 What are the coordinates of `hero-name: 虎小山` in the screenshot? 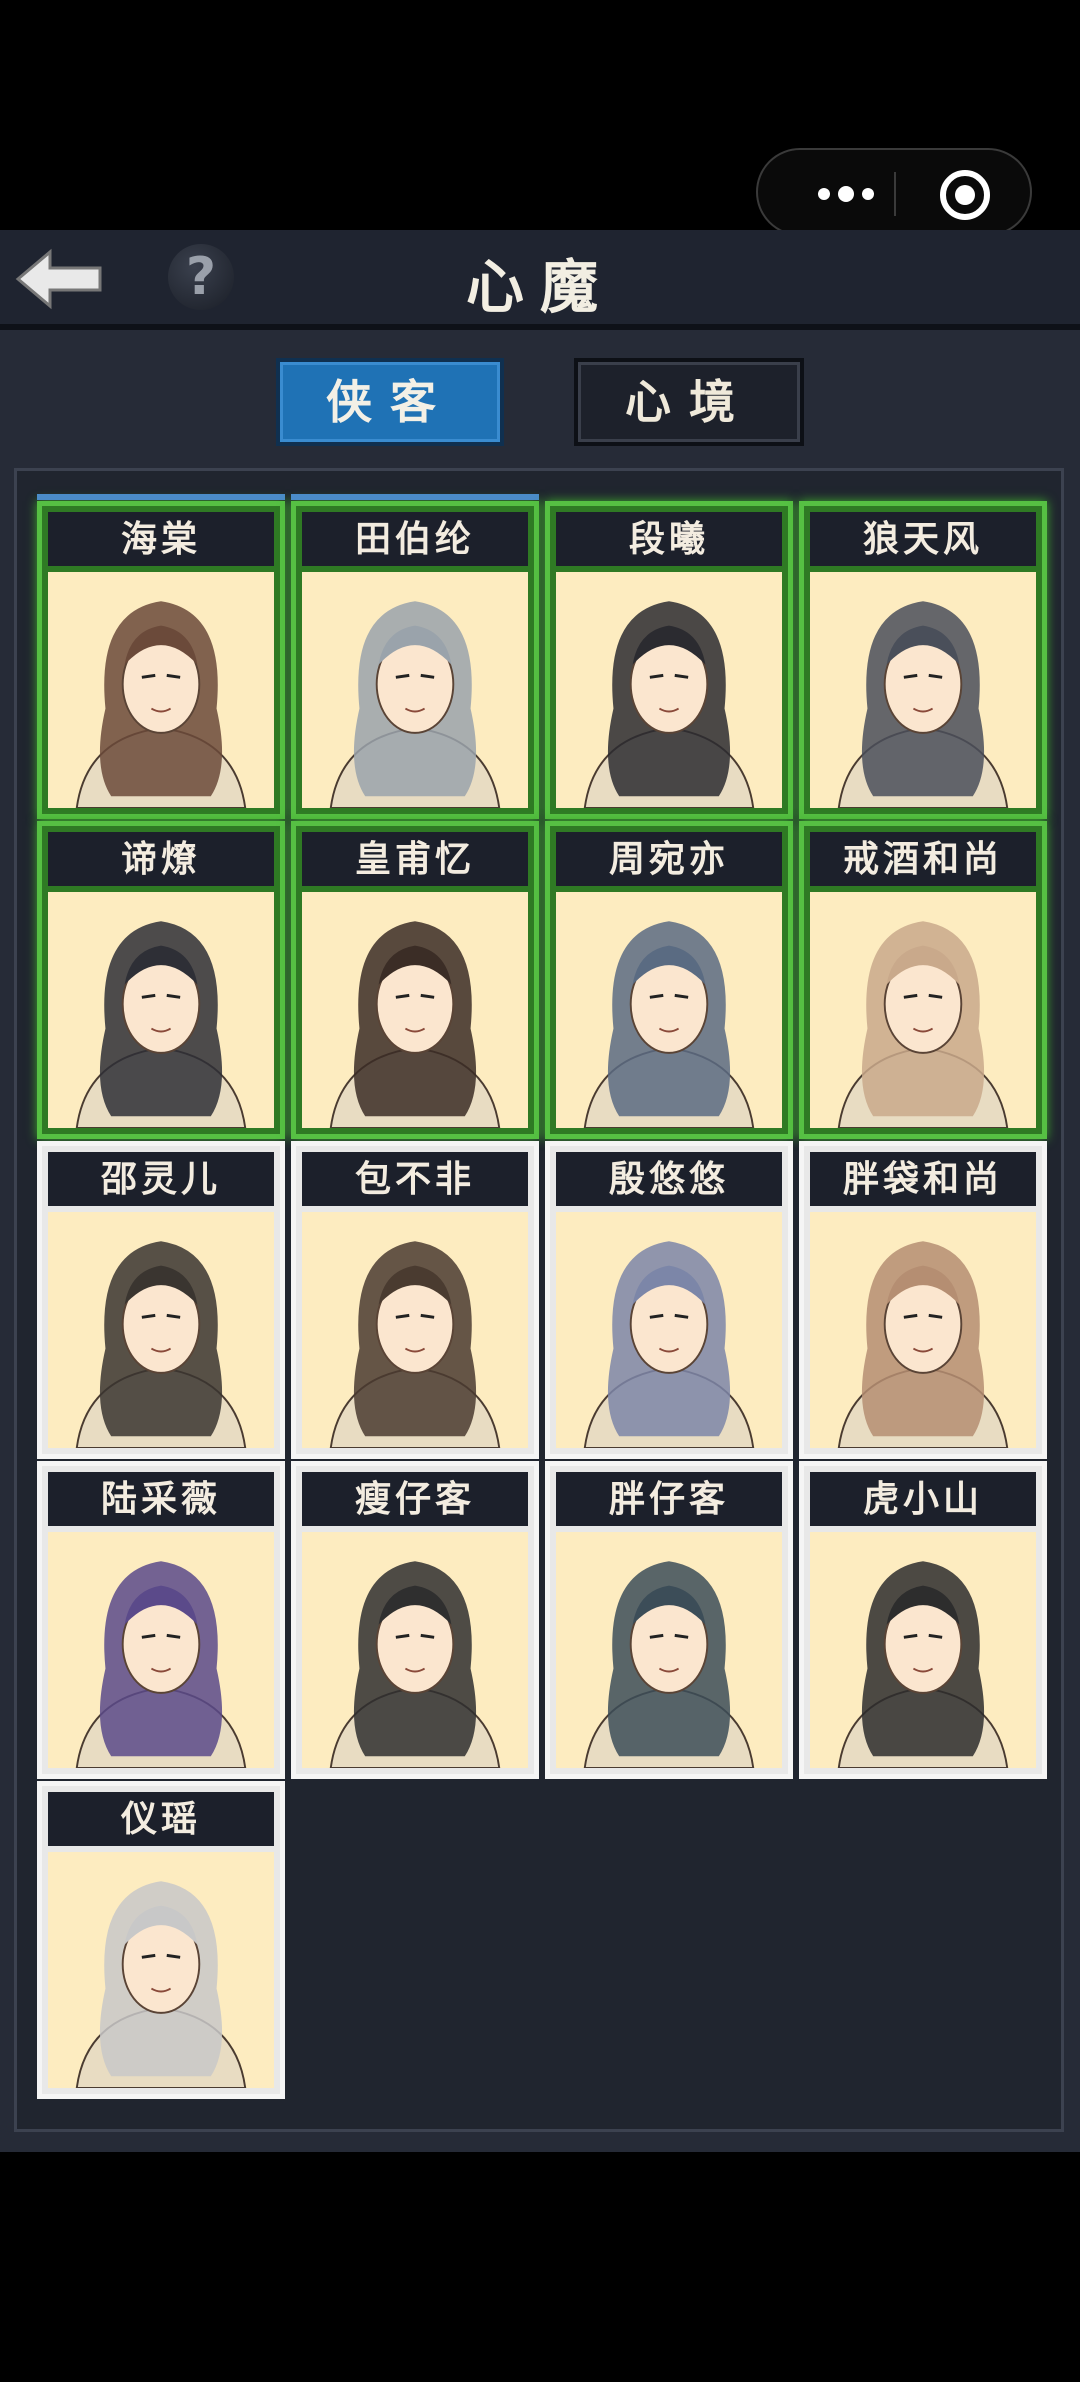 It's located at (923, 1499).